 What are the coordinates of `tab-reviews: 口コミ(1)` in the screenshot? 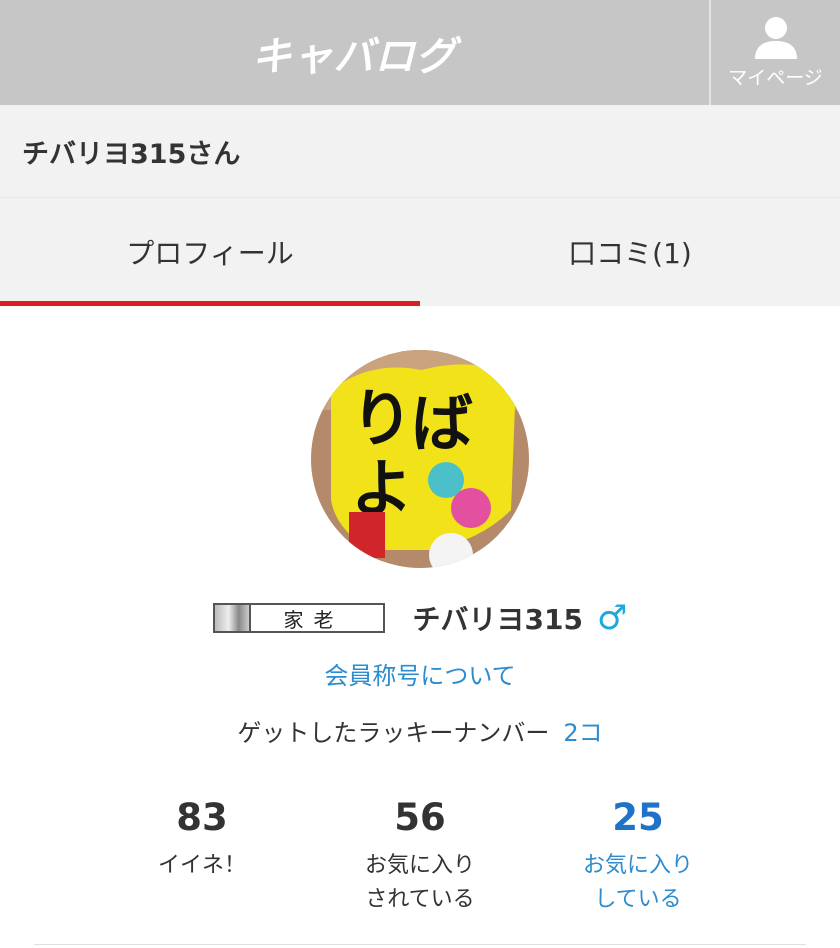 It's located at (630, 252).